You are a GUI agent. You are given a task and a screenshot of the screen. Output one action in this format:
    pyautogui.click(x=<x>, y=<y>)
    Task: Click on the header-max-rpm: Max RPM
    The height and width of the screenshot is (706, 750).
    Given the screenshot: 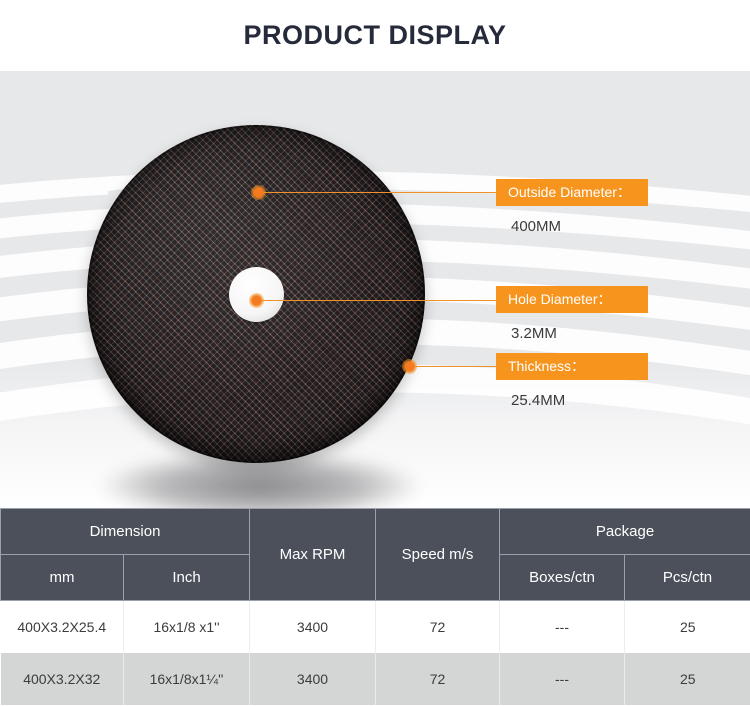 What is the action you would take?
    pyautogui.click(x=312, y=554)
    